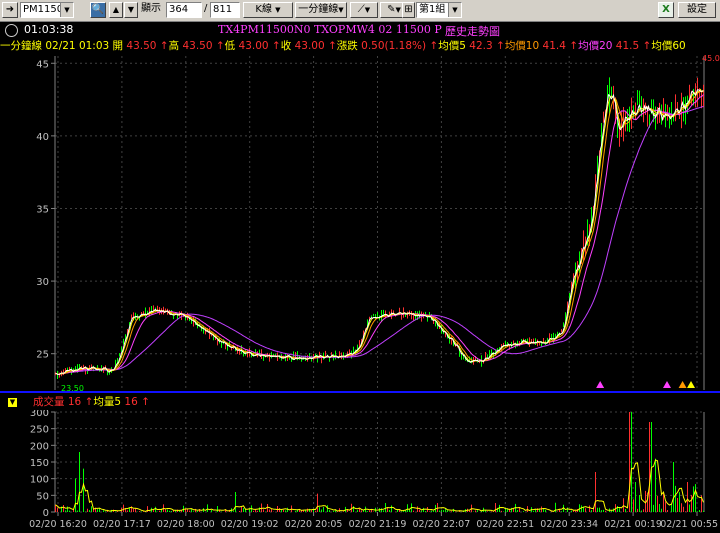 This screenshot has width=720, height=533. What do you see at coordinates (711, 58) in the screenshot?
I see `max-price-label: 45.00` at bounding box center [711, 58].